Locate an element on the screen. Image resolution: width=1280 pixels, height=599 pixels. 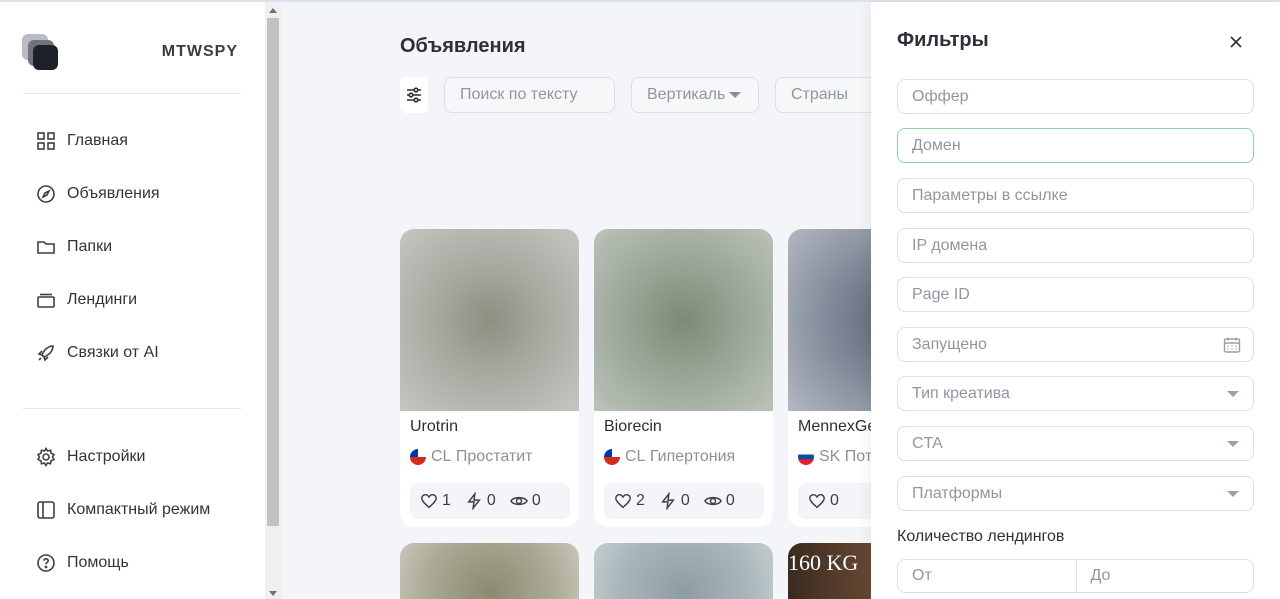
platforms-select: Платформы is located at coordinates (1075, 493).